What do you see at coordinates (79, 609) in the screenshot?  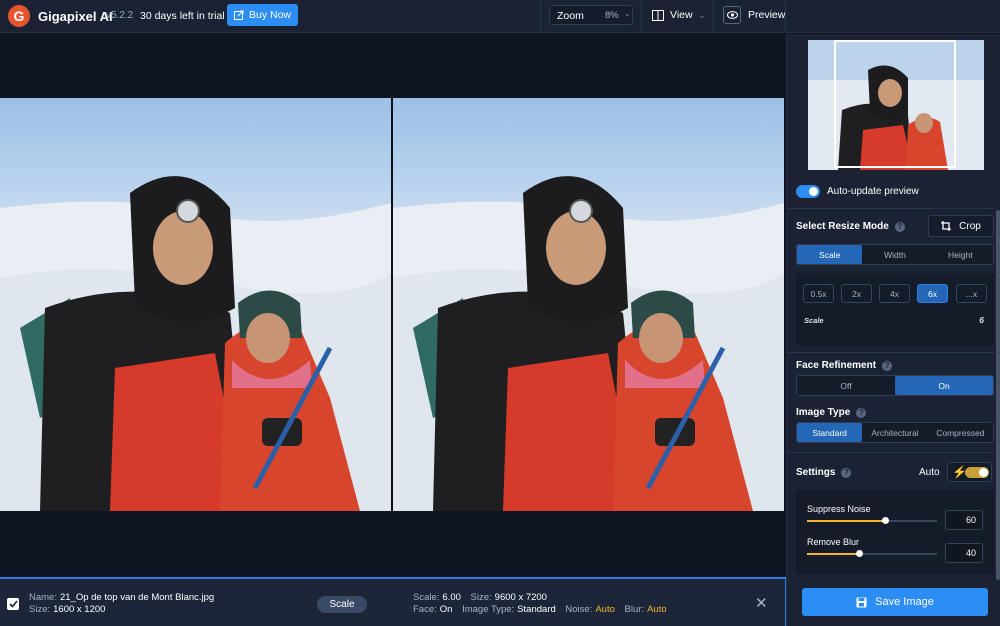 I see `file-size-value: 1600 x 1200` at bounding box center [79, 609].